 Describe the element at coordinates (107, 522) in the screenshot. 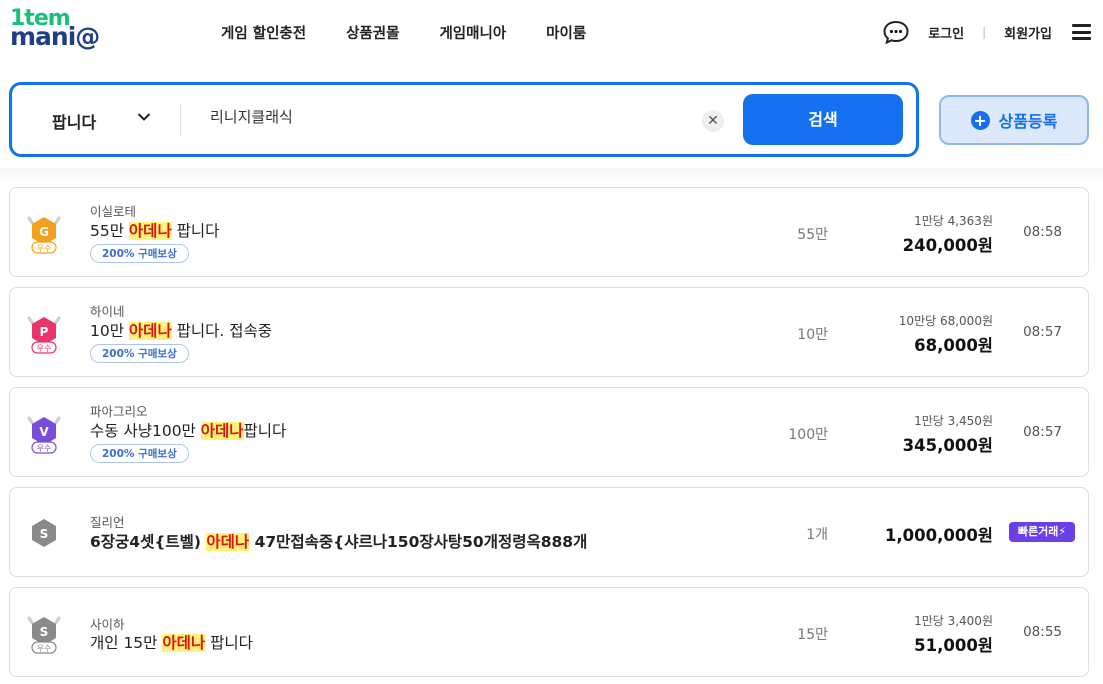

I see `server-name: 질리언` at that location.